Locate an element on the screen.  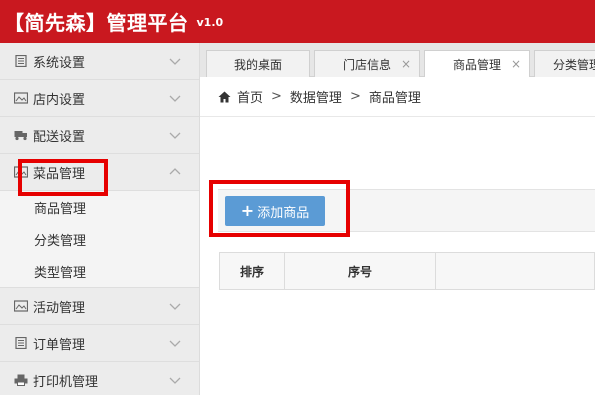
top-header: 【简先森】管理平台 v1.0 is located at coordinates (297, 21).